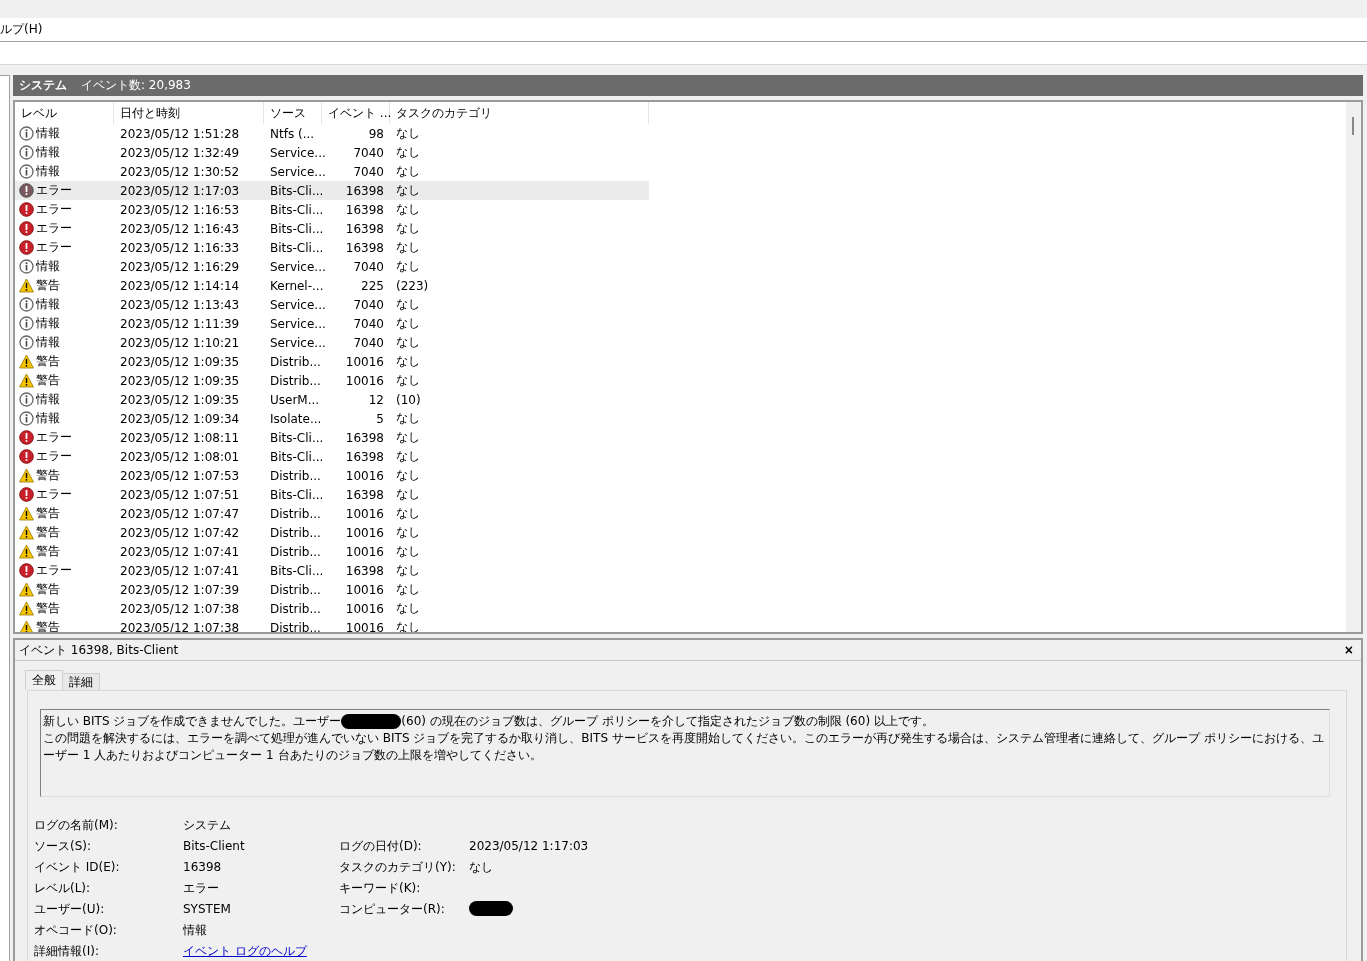  What do you see at coordinates (332, 228) in the screenshot?
I see `event-row: エラー 2023/05/12 1:16:43 Bits-Cli... 16398 なし` at bounding box center [332, 228].